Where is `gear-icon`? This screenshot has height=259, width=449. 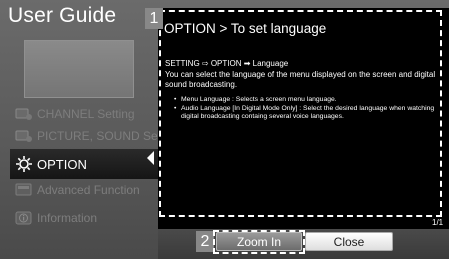 gear-icon is located at coordinates (24, 164).